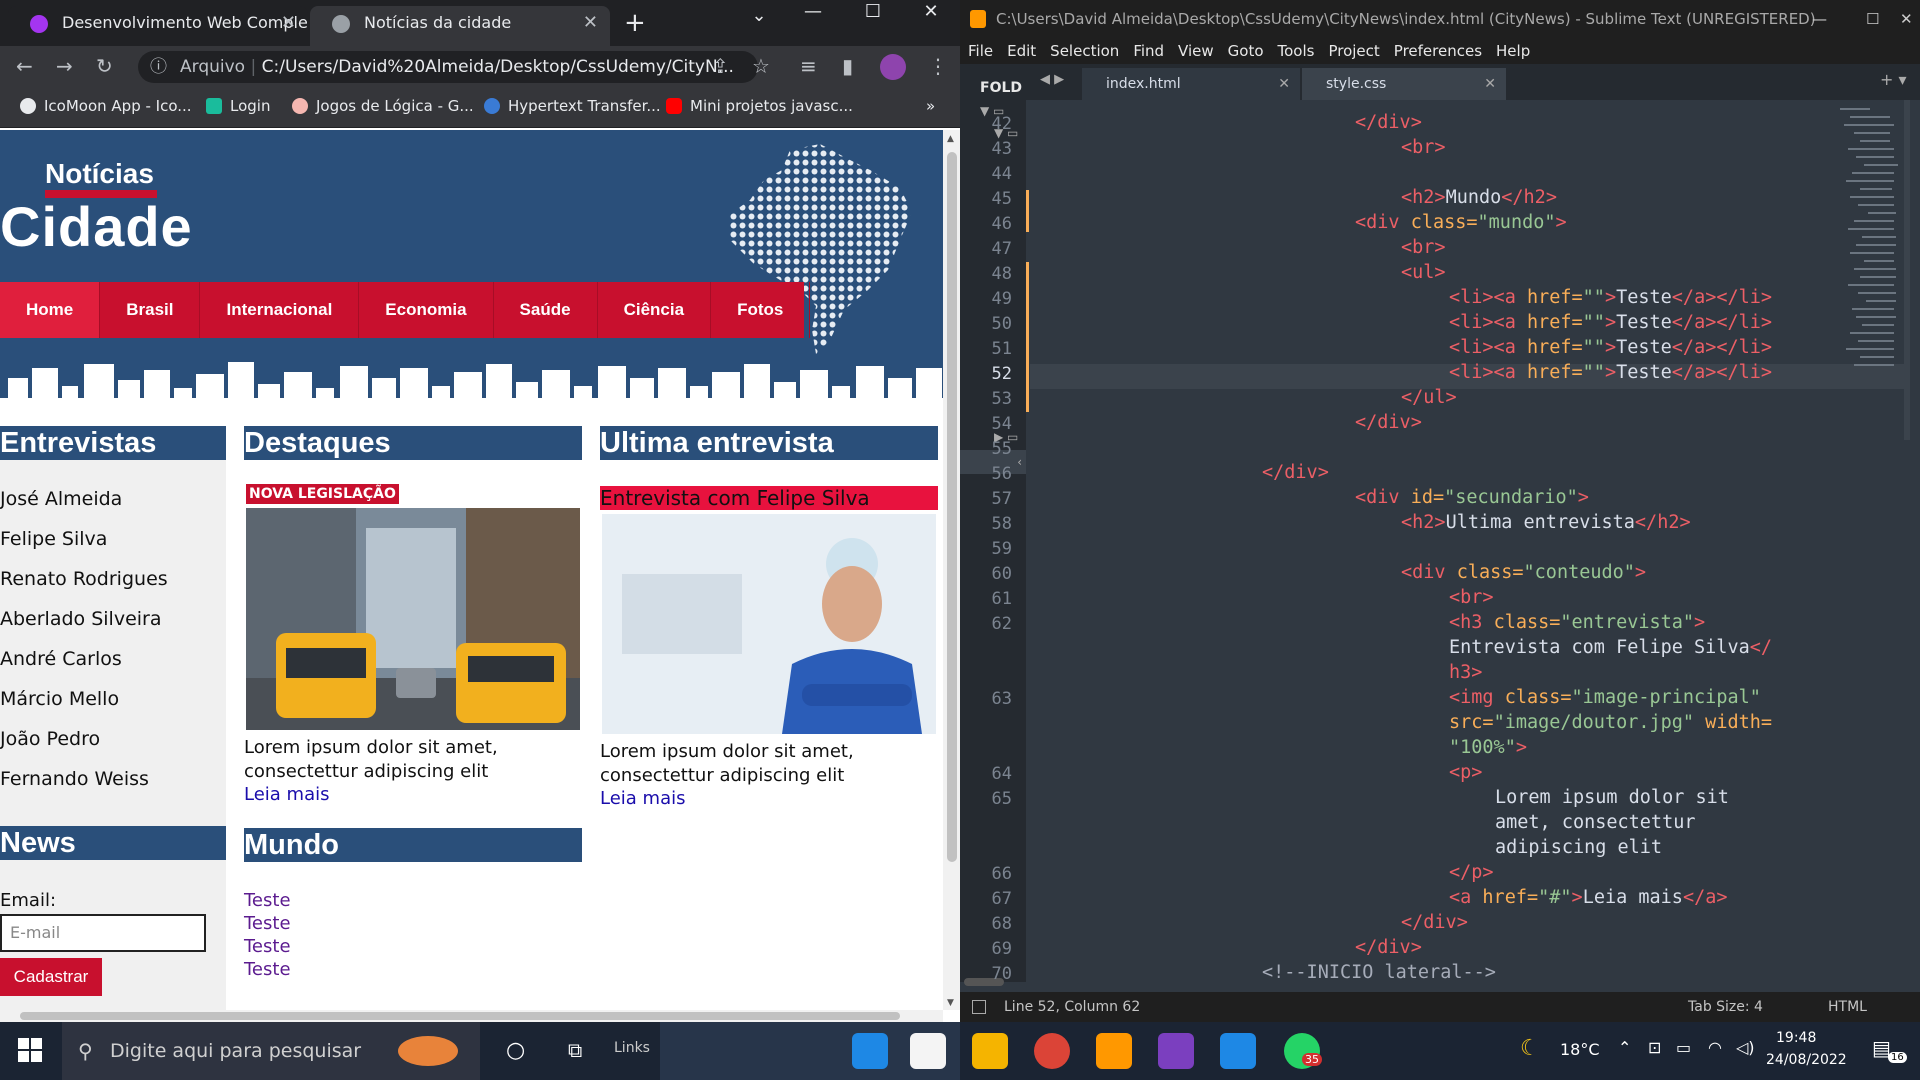  What do you see at coordinates (1847, 1007) in the screenshot?
I see `syntax-mode: HTML` at bounding box center [1847, 1007].